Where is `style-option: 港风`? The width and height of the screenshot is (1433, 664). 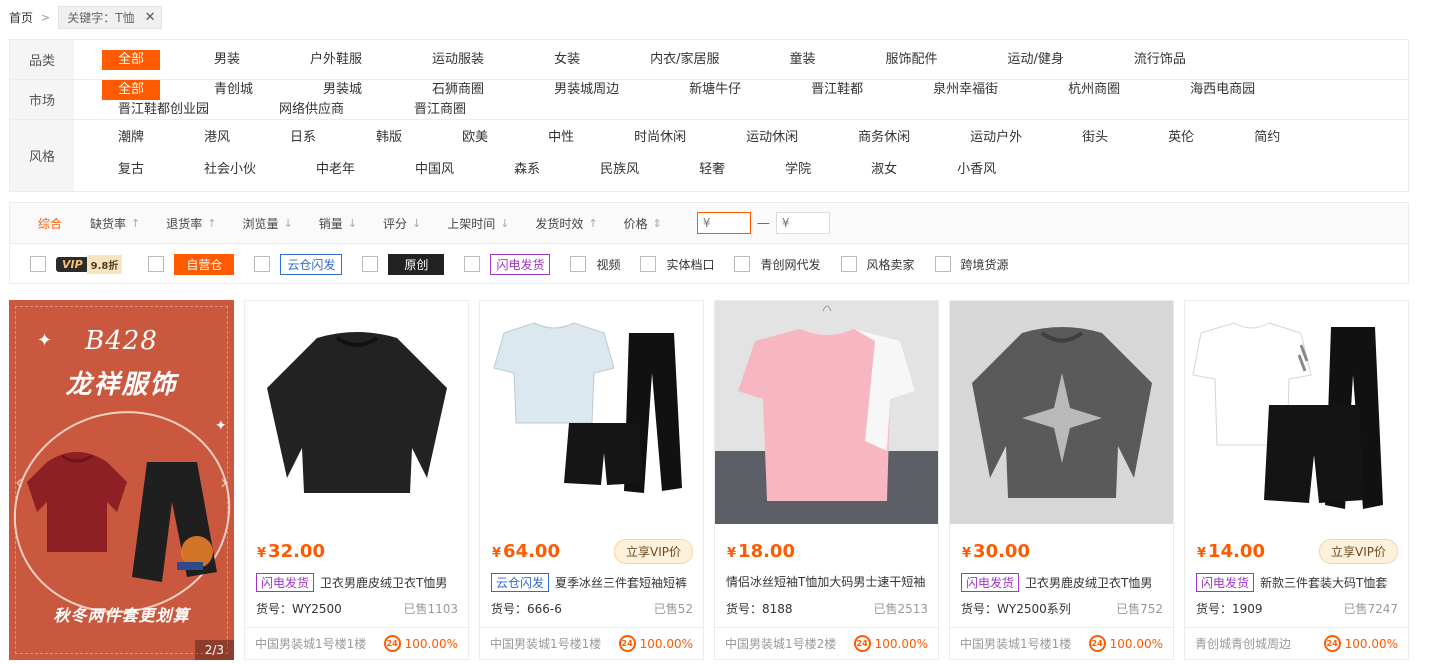 style-option: 港风 is located at coordinates (217, 138).